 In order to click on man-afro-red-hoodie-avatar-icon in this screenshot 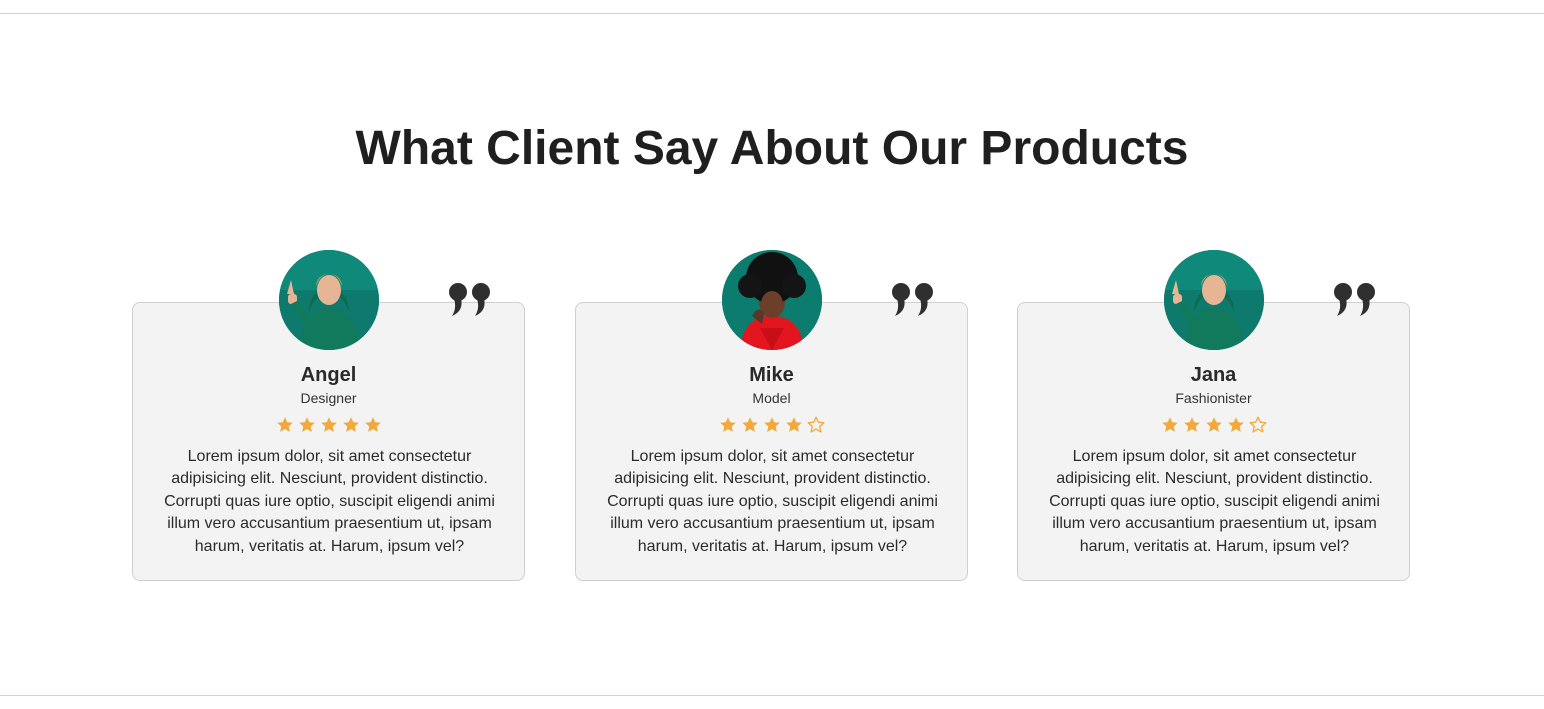, I will do `click(772, 300)`.